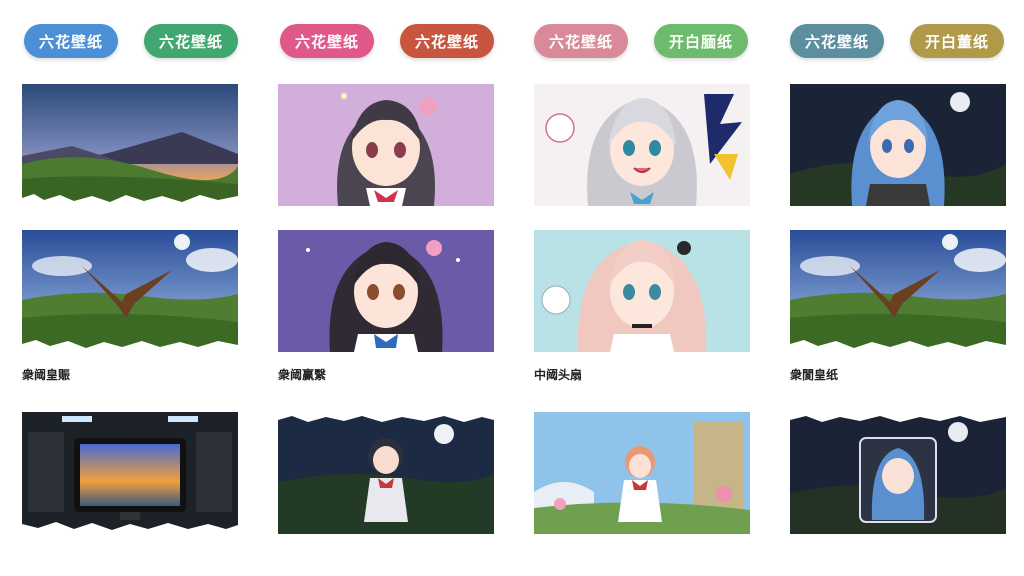 Image resolution: width=1024 pixels, height=576 pixels. I want to click on wallpaper-anime-girl-pink, so click(642, 291).